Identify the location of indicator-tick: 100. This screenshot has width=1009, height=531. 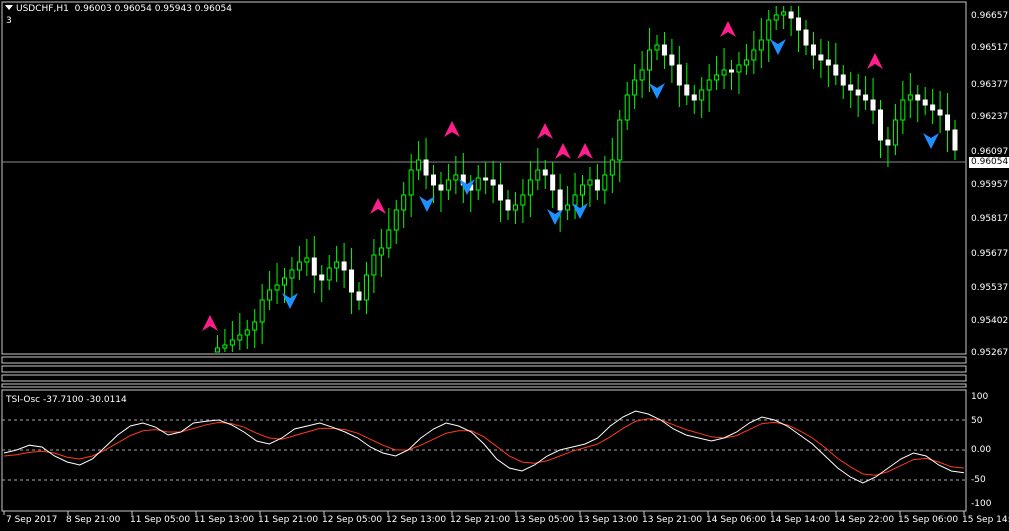
(980, 397).